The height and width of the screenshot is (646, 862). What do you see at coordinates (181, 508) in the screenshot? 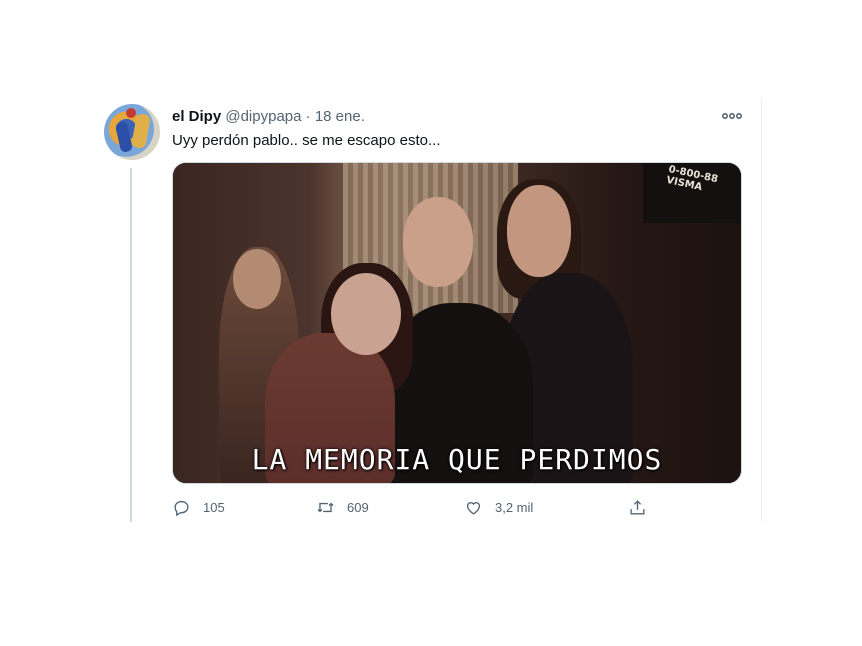
I see `reply-bubble-icon` at bounding box center [181, 508].